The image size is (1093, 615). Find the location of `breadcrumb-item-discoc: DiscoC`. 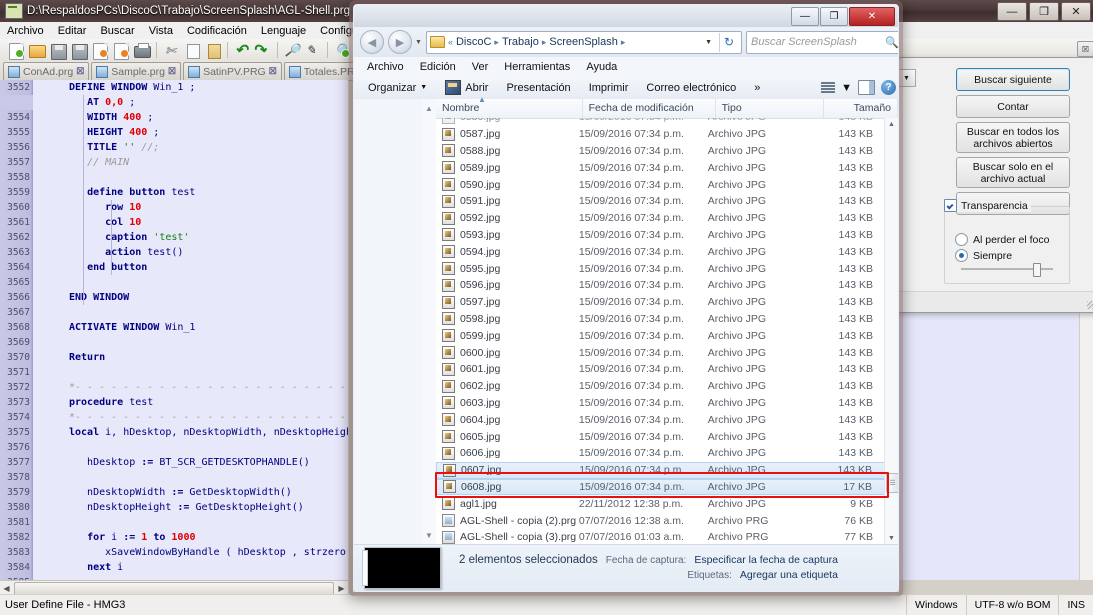

breadcrumb-item-discoc: DiscoC is located at coordinates (473, 42).